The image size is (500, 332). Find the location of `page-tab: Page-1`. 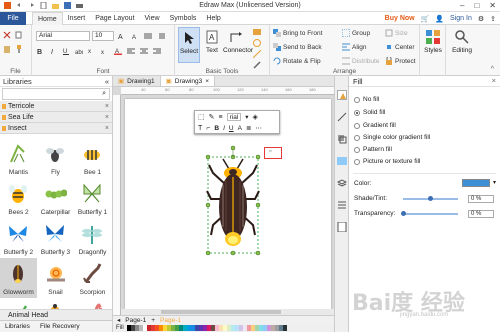

page-tab: Page-1 is located at coordinates (135, 320).